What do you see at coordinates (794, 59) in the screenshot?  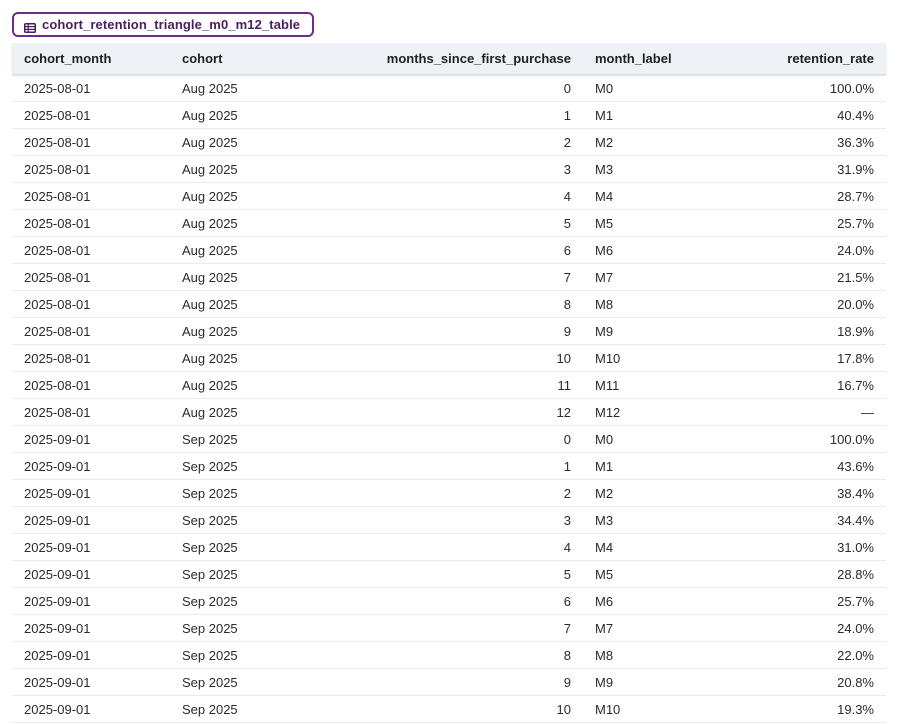 I see `column-header-retention-rate: retention_rate` at bounding box center [794, 59].